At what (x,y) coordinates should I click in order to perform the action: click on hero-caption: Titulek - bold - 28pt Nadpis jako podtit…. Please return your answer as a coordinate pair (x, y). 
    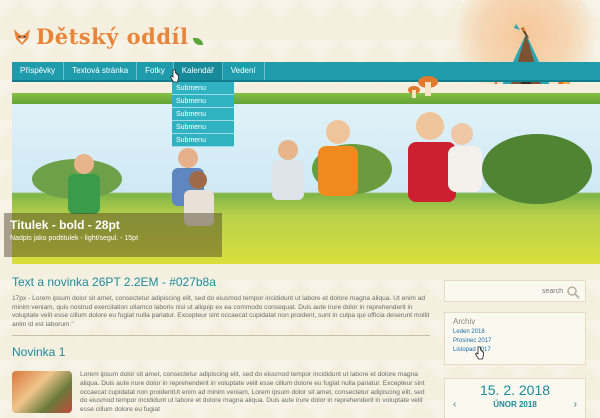
    Looking at the image, I should click on (113, 235).